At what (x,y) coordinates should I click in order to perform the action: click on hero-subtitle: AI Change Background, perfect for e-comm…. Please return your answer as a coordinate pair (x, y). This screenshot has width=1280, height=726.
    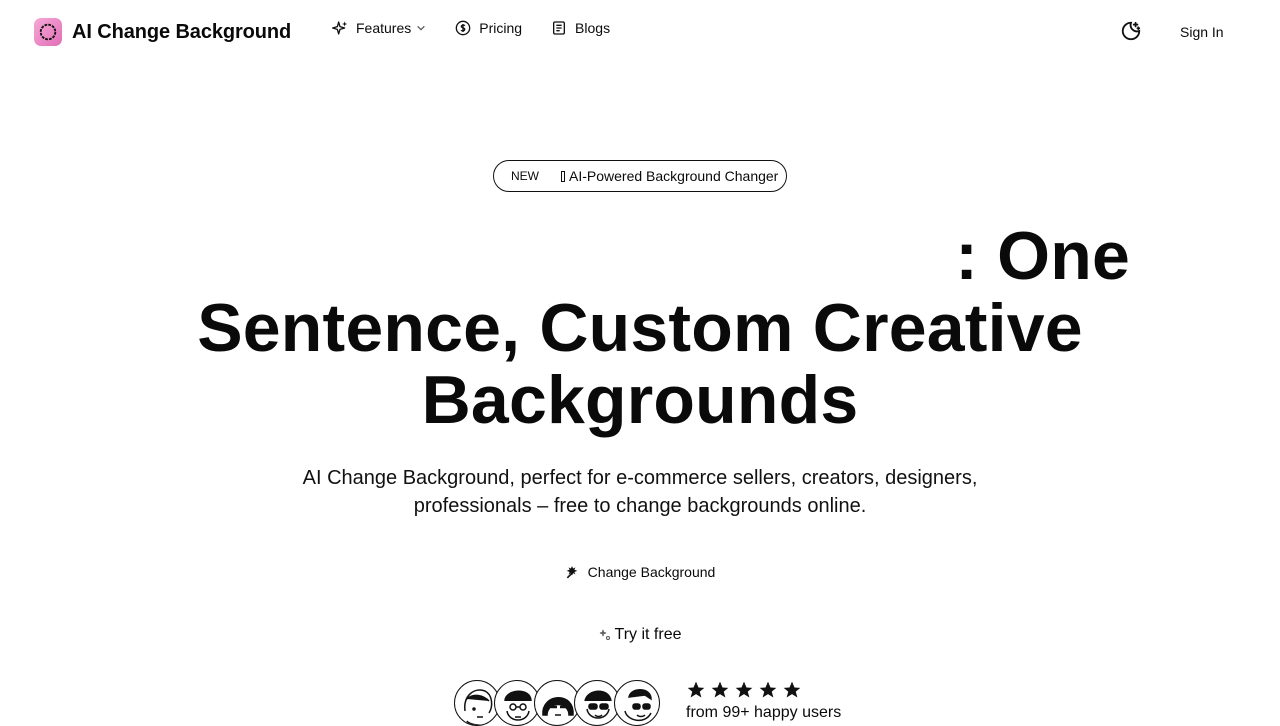
    Looking at the image, I should click on (640, 492).